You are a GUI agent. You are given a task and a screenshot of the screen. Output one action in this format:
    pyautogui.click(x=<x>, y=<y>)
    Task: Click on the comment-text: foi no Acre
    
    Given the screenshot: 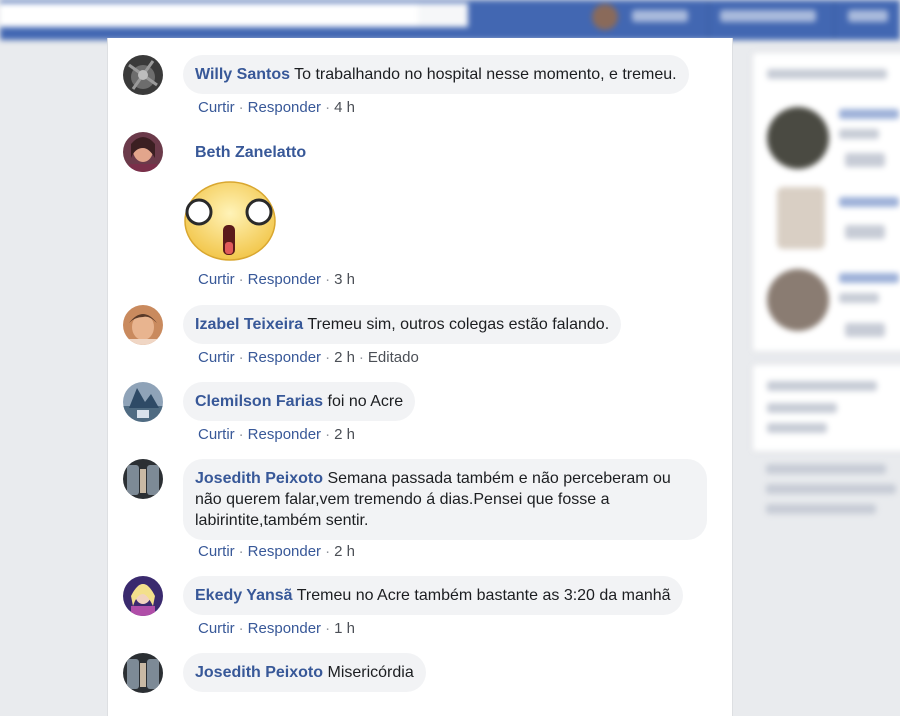 What is the action you would take?
    pyautogui.click(x=365, y=401)
    